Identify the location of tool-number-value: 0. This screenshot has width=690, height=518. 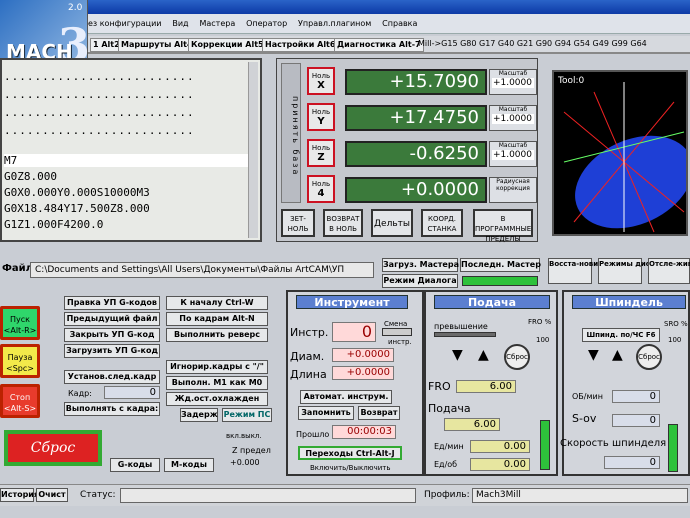
(354, 332).